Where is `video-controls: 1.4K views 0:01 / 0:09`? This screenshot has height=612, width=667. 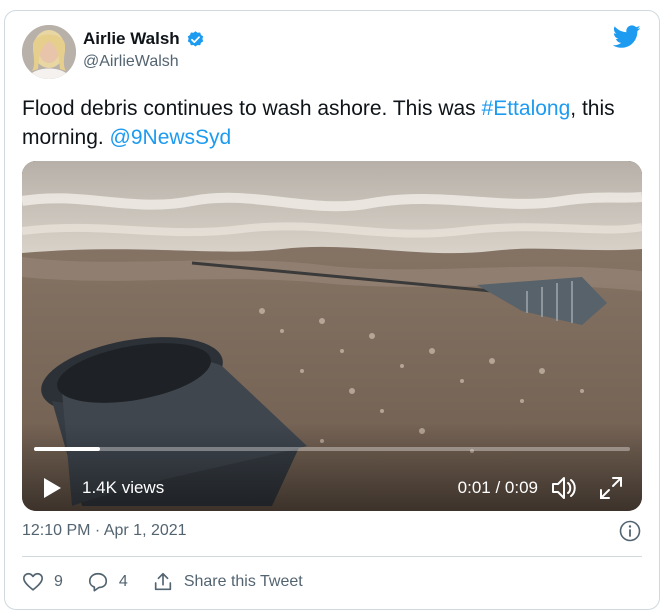 video-controls: 1.4K views 0:01 / 0:09 is located at coordinates (332, 487).